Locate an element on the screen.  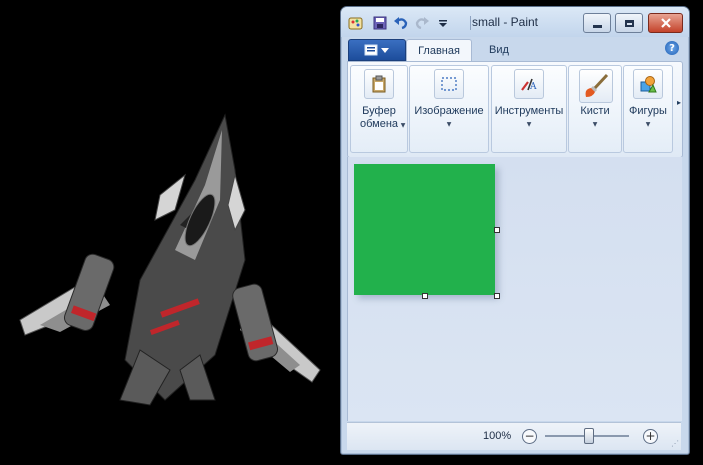
tab-view: Вид is located at coordinates (499, 49).